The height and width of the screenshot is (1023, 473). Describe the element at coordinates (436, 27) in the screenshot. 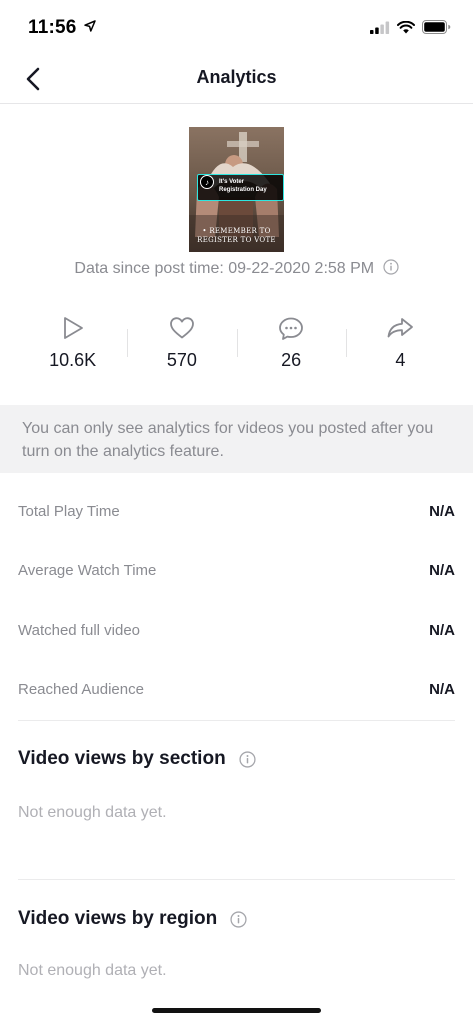

I see `battery-icon` at that location.